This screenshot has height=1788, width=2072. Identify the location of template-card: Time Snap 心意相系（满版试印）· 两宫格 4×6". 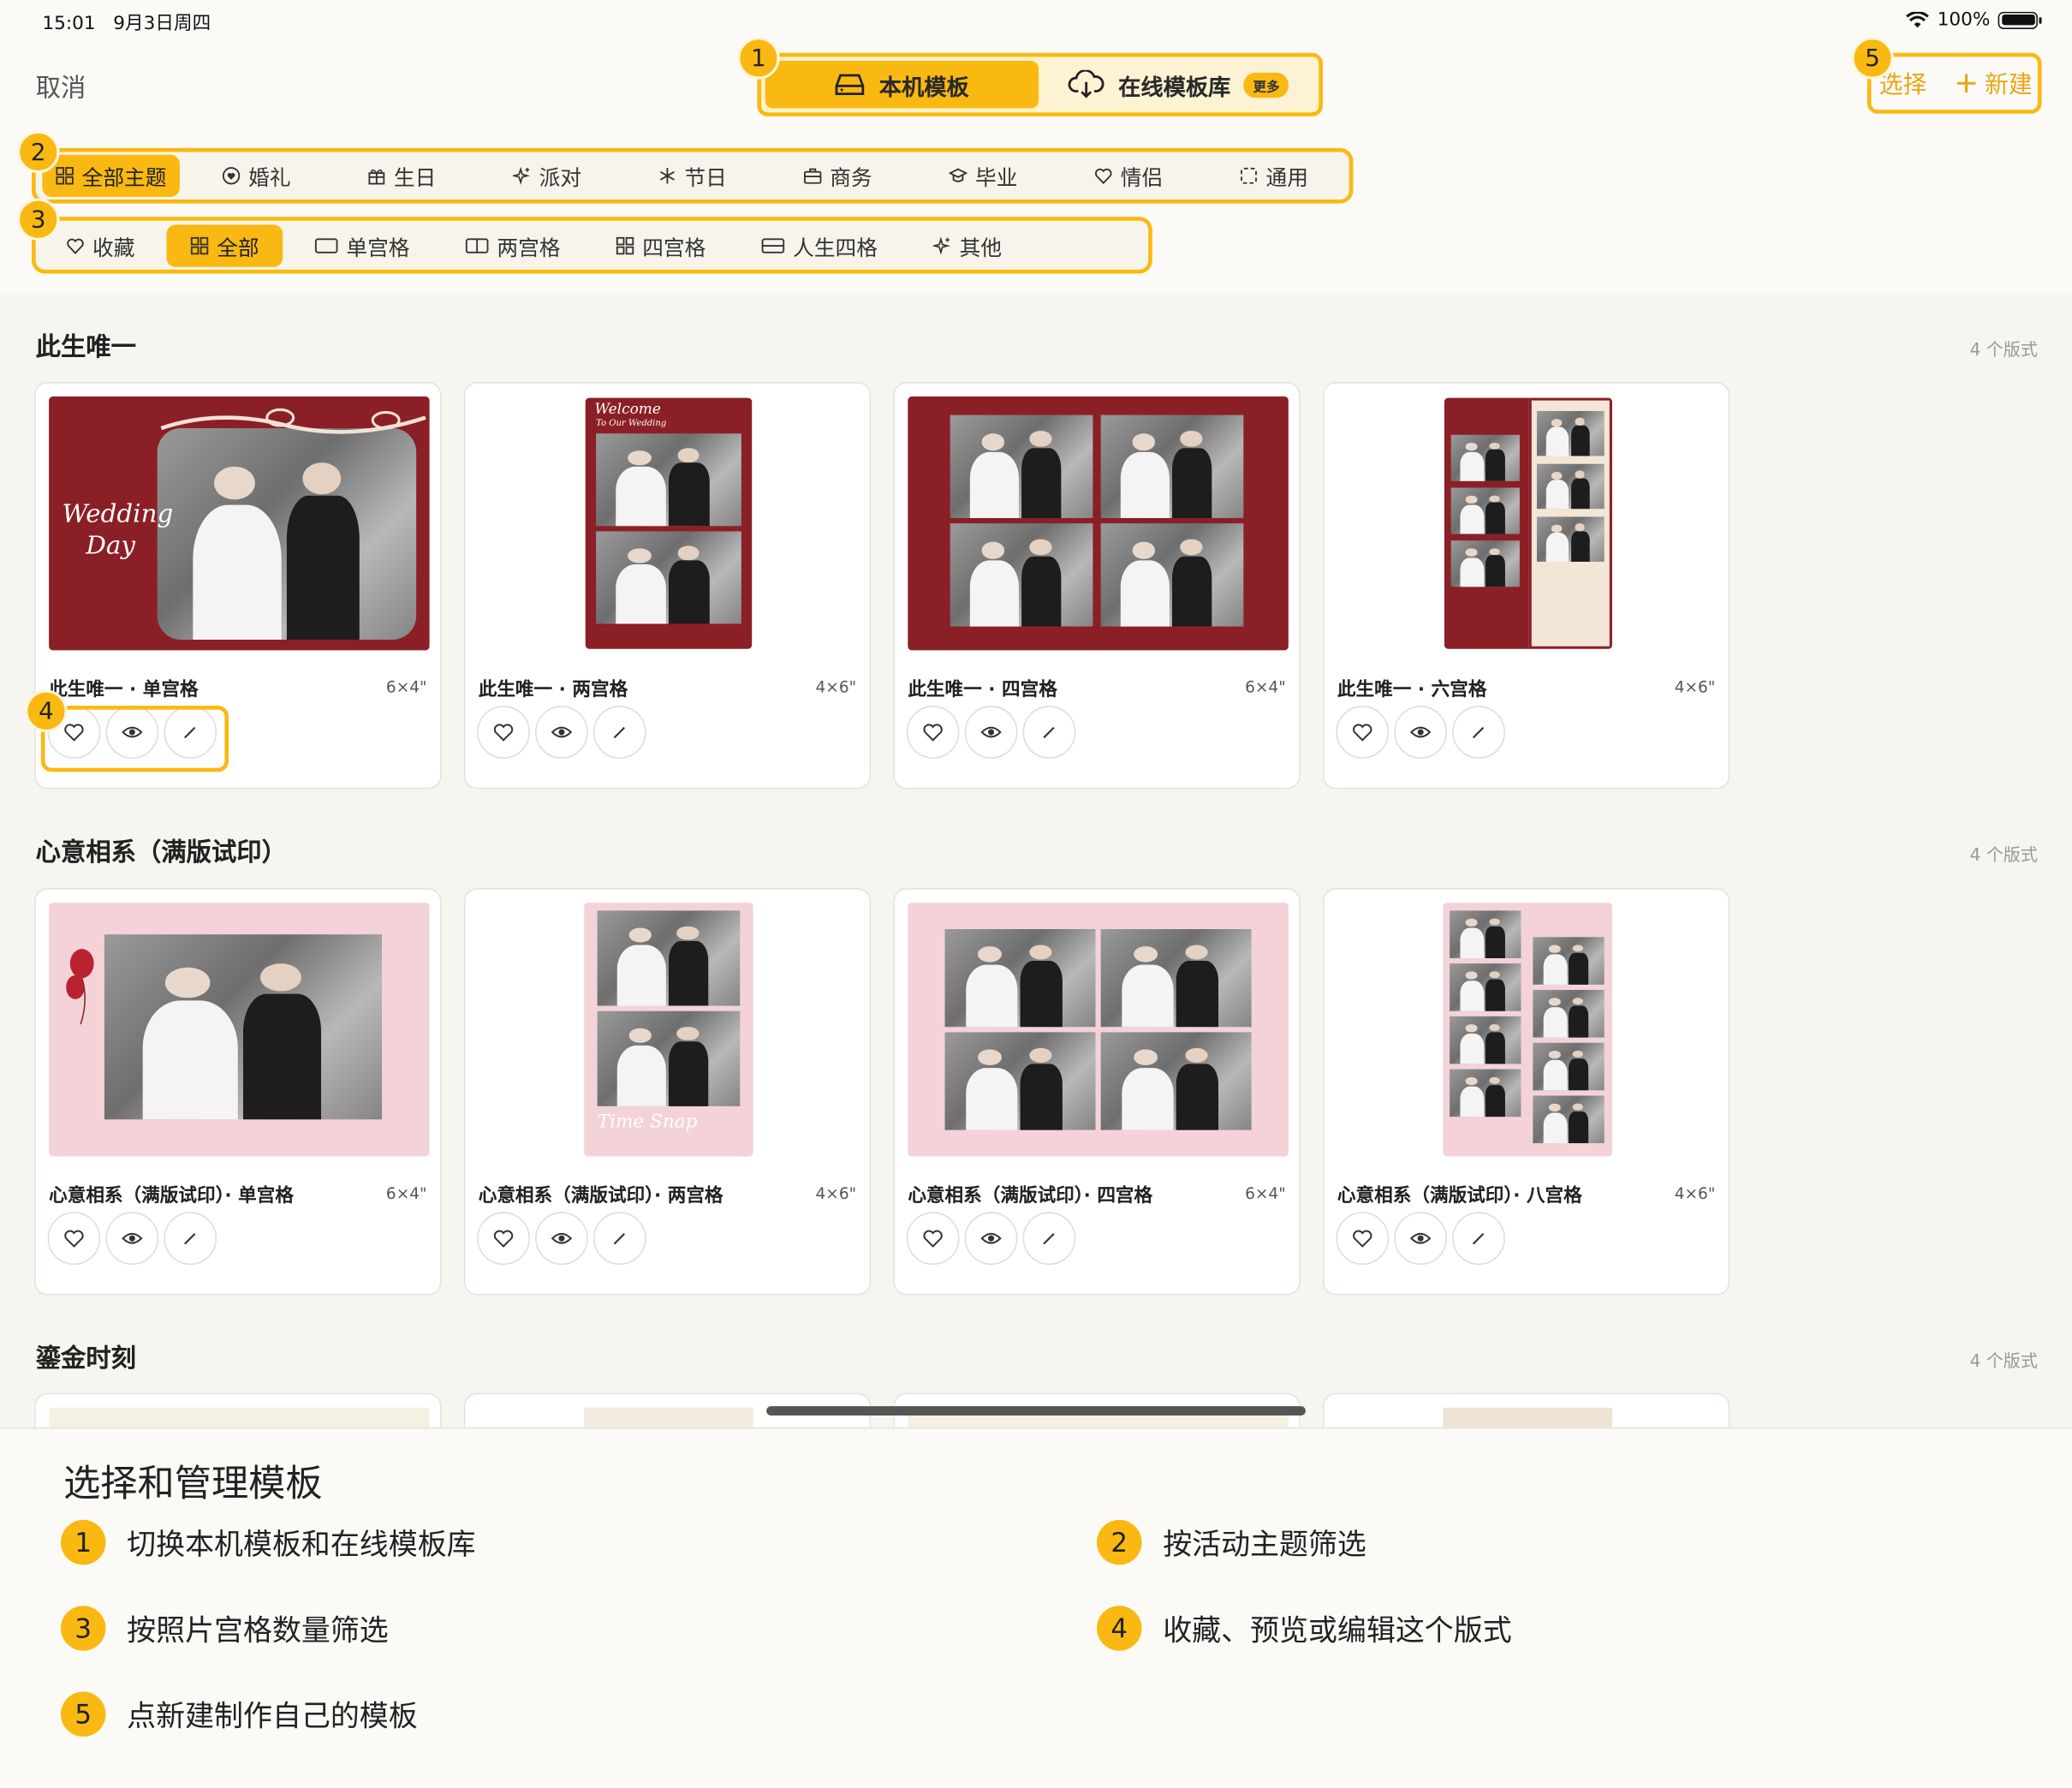
(667, 1092).